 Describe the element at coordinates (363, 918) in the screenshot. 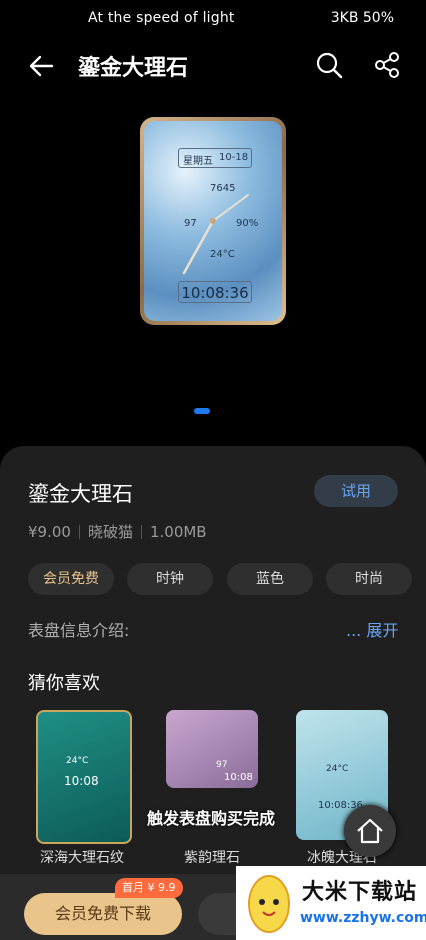

I see `ad-url: www.zzhyw.com` at that location.